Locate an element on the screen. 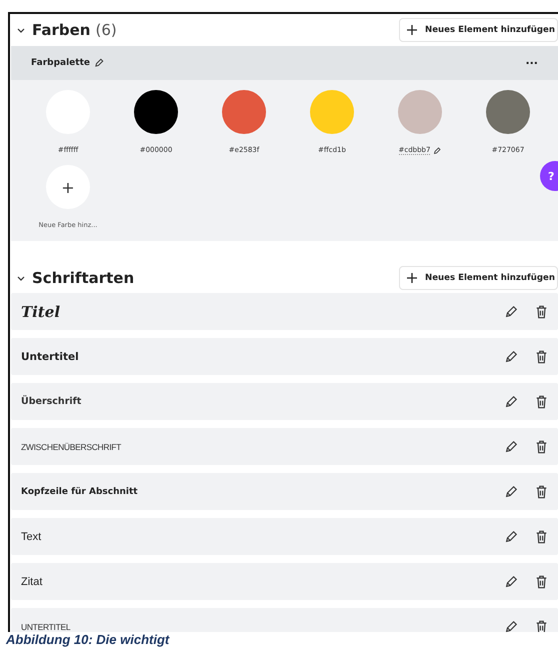 The width and height of the screenshot is (558, 648). help-button: ? is located at coordinates (549, 176).